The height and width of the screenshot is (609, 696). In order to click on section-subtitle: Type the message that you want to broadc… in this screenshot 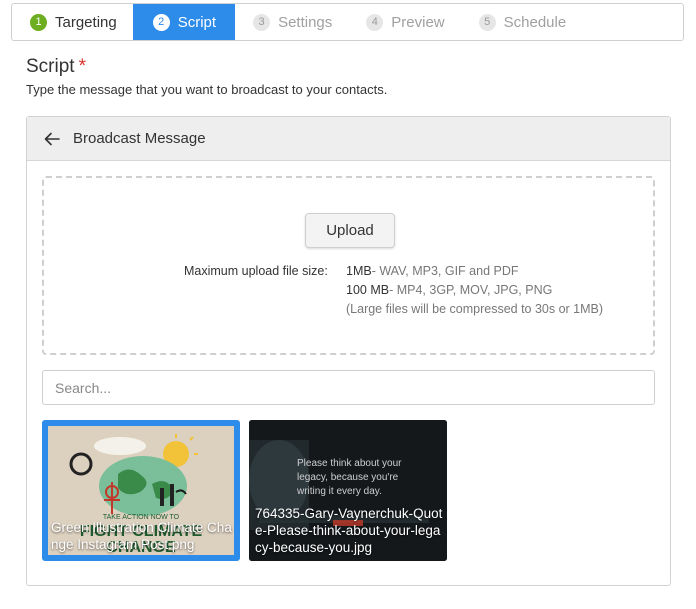, I will do `click(207, 89)`.